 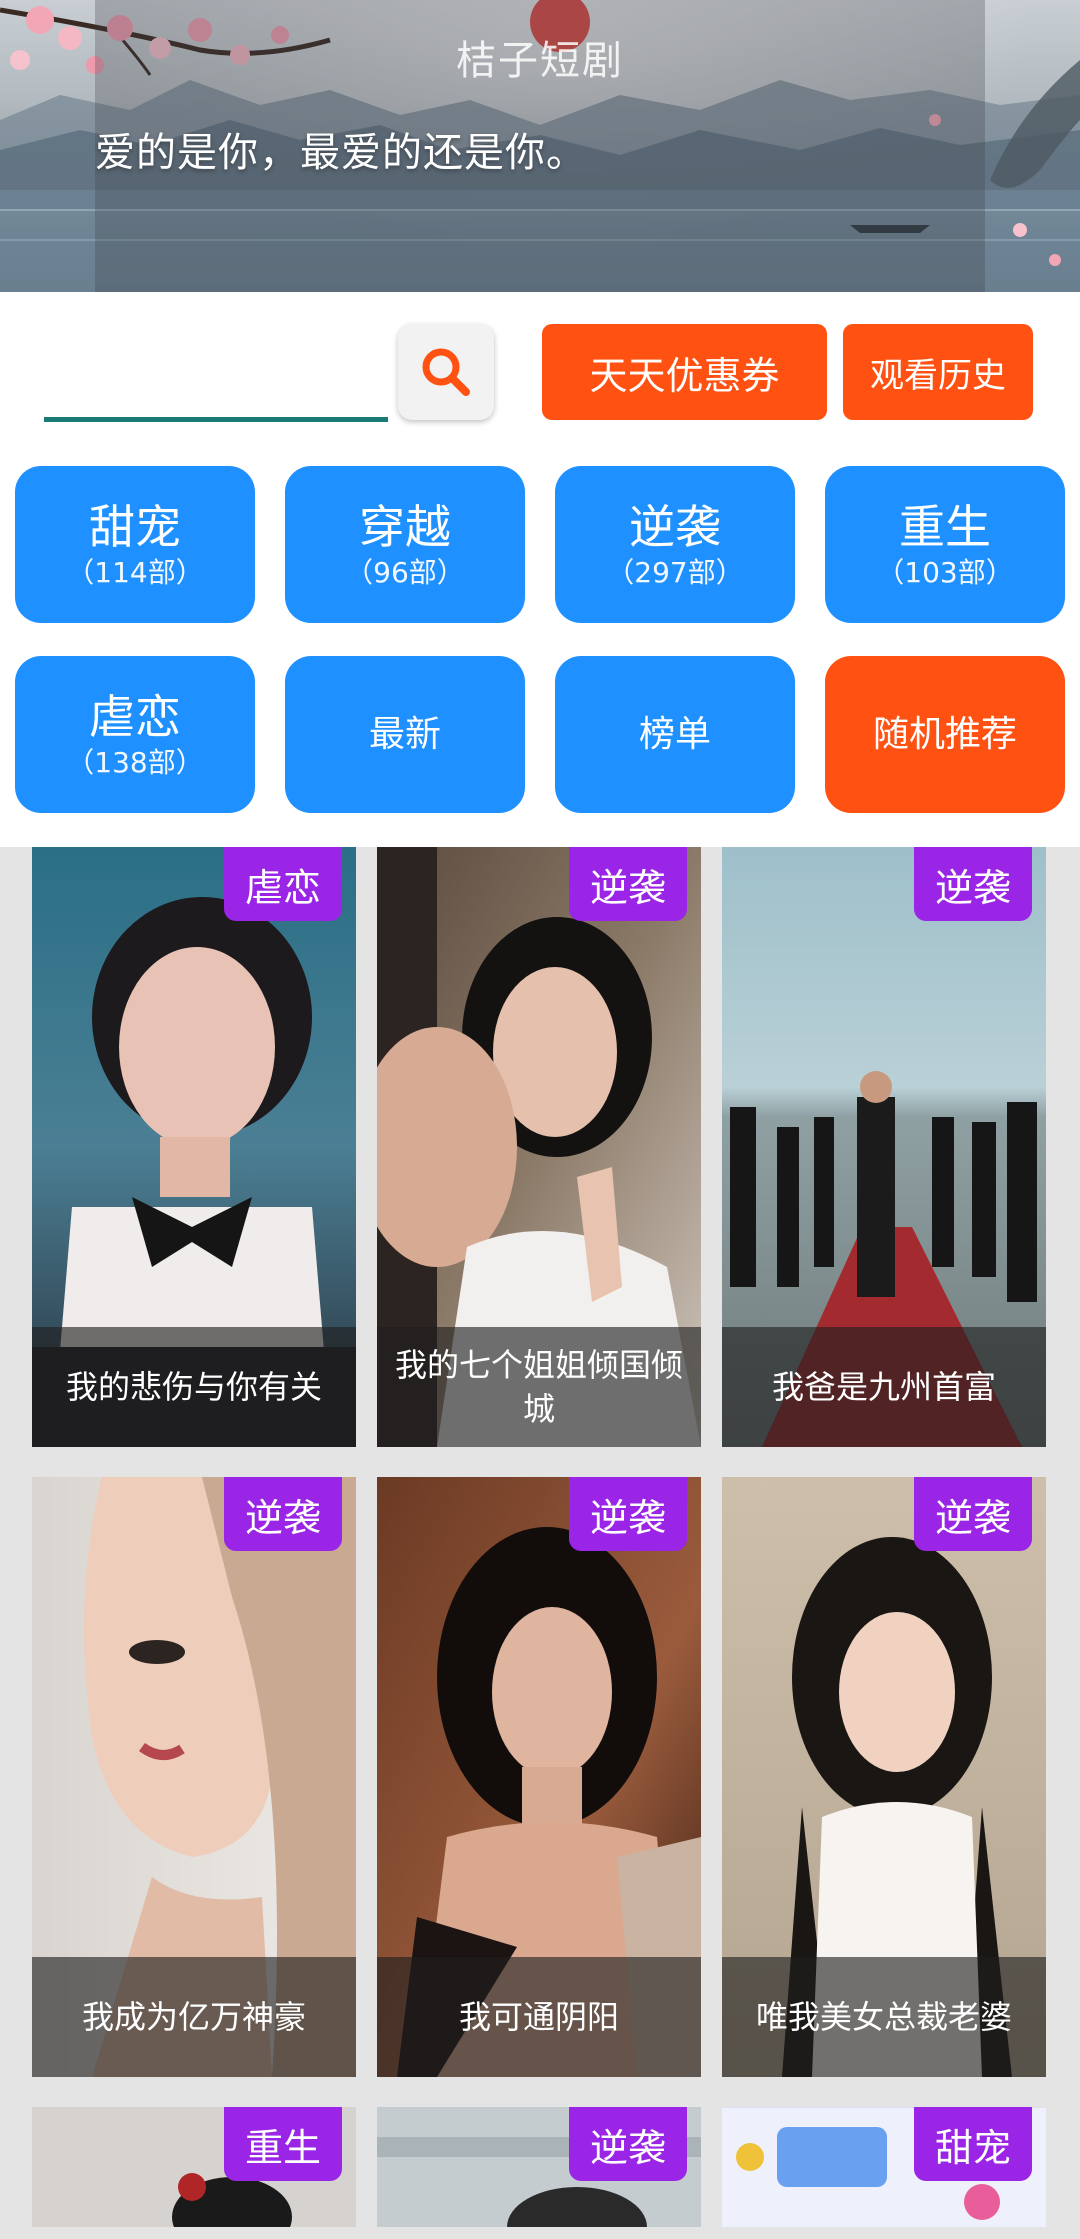 I want to click on category-name: 重生, so click(x=945, y=526).